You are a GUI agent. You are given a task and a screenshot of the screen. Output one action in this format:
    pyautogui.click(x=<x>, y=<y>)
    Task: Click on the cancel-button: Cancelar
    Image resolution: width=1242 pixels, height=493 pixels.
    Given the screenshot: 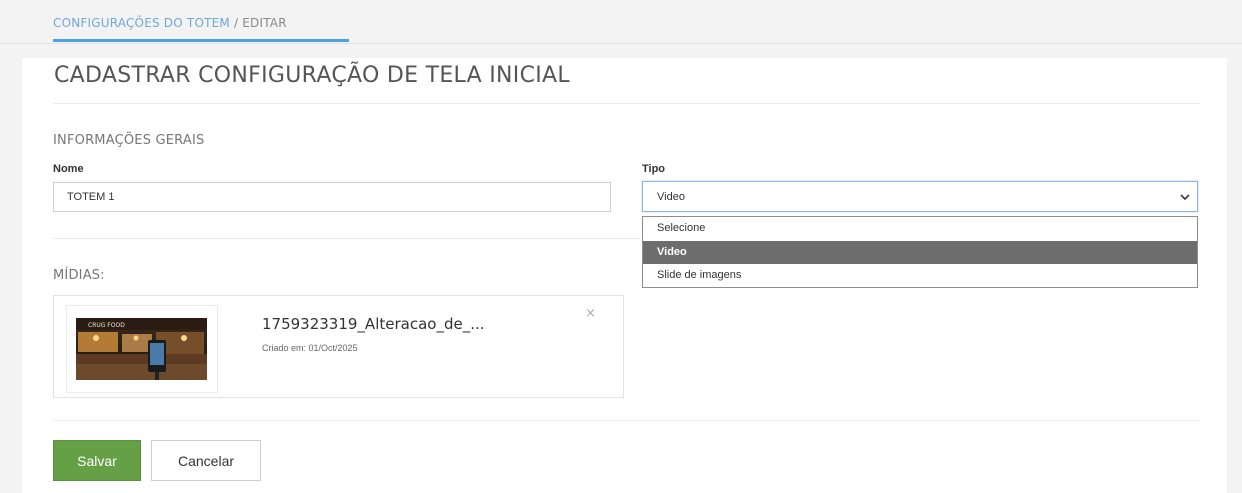 What is the action you would take?
    pyautogui.click(x=206, y=460)
    